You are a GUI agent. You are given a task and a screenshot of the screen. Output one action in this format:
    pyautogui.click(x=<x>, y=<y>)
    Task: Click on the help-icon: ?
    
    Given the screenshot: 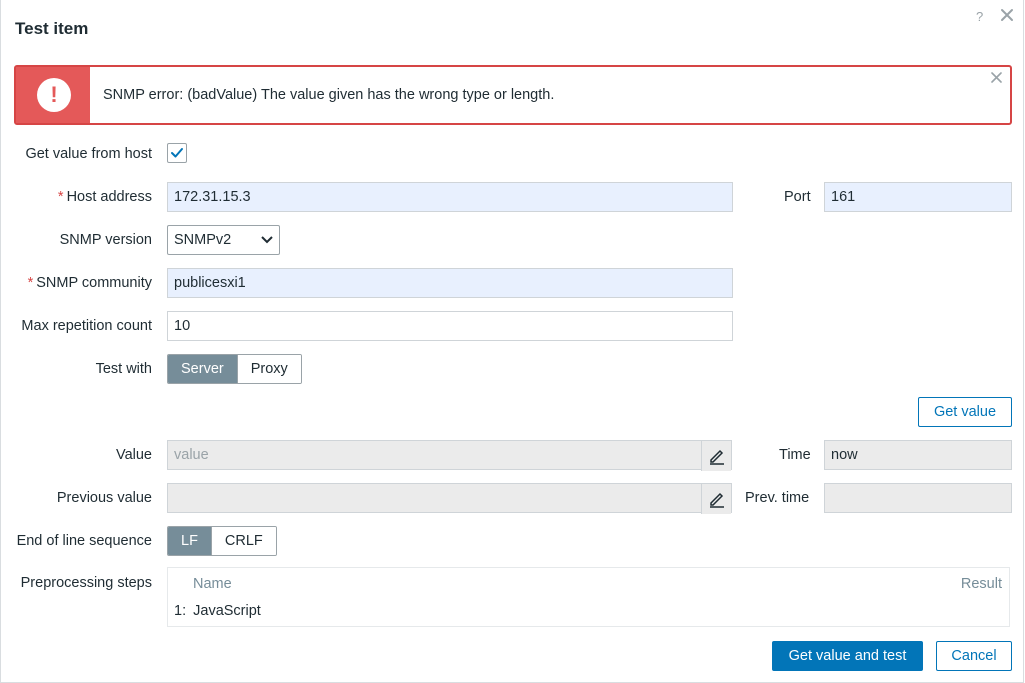 What is the action you would take?
    pyautogui.click(x=979, y=17)
    